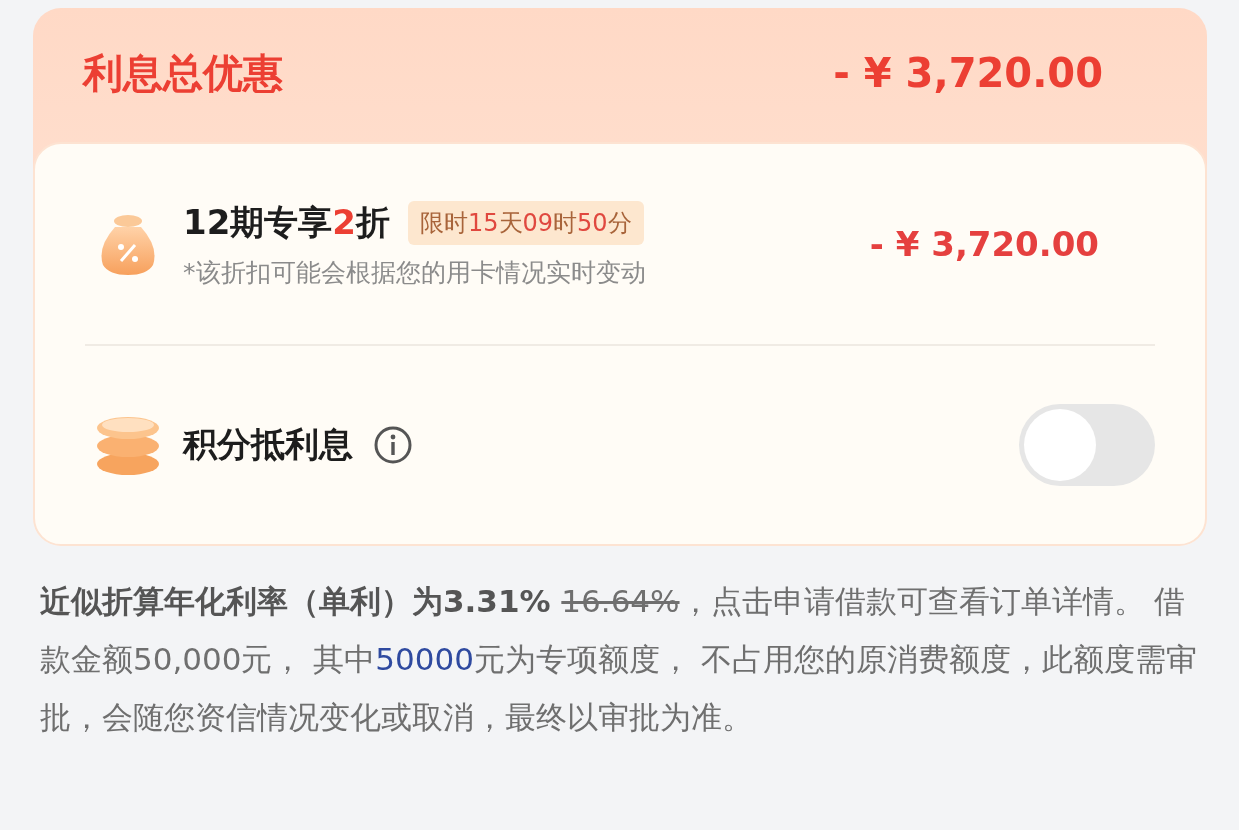 This screenshot has width=1239, height=830. Describe the element at coordinates (268, 444) in the screenshot. I see `offer-title: 积分抵利息` at that location.